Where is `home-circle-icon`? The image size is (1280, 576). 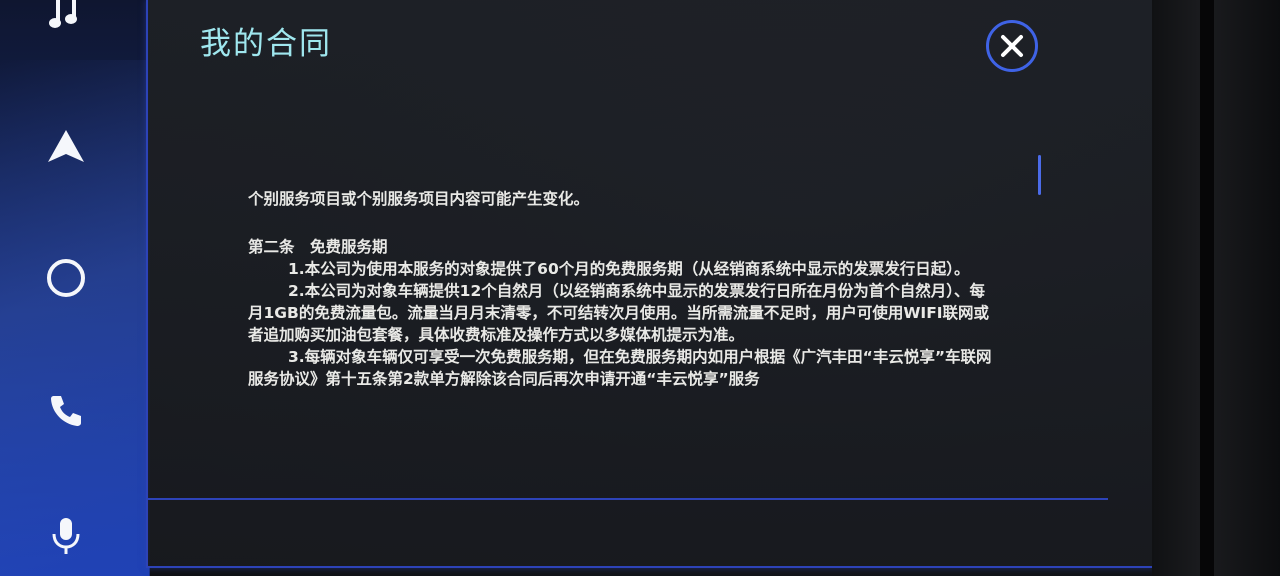
home-circle-icon is located at coordinates (66, 278).